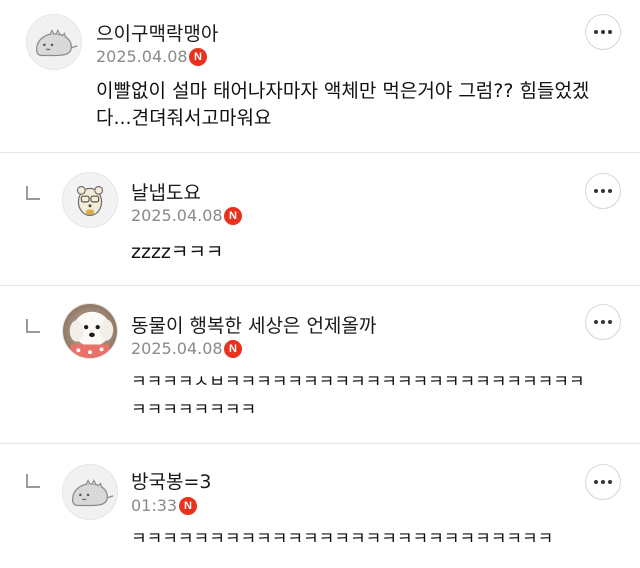 The height and width of the screenshot is (568, 640). Describe the element at coordinates (90, 200) in the screenshot. I see `bear-character-avatar-icon` at that location.